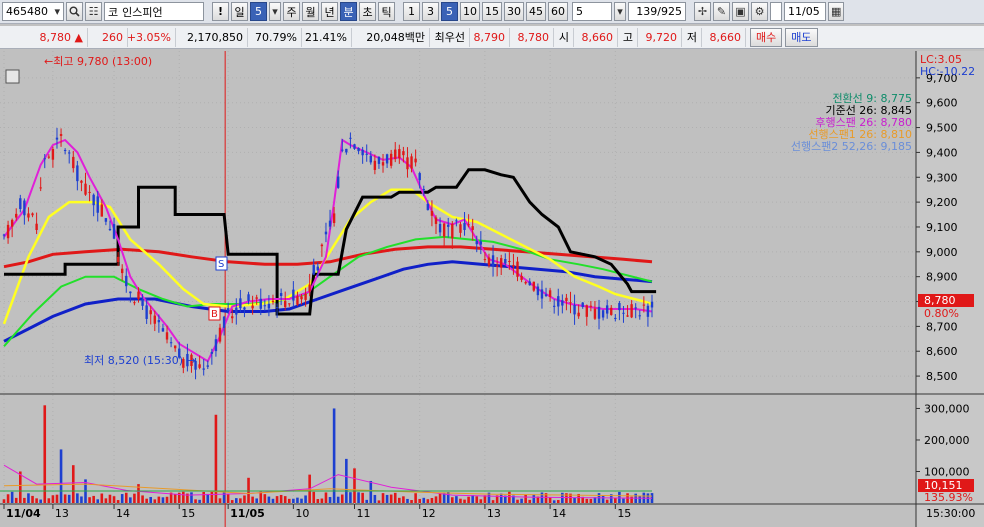  I want to click on period-button-month: 월, so click(310, 11).